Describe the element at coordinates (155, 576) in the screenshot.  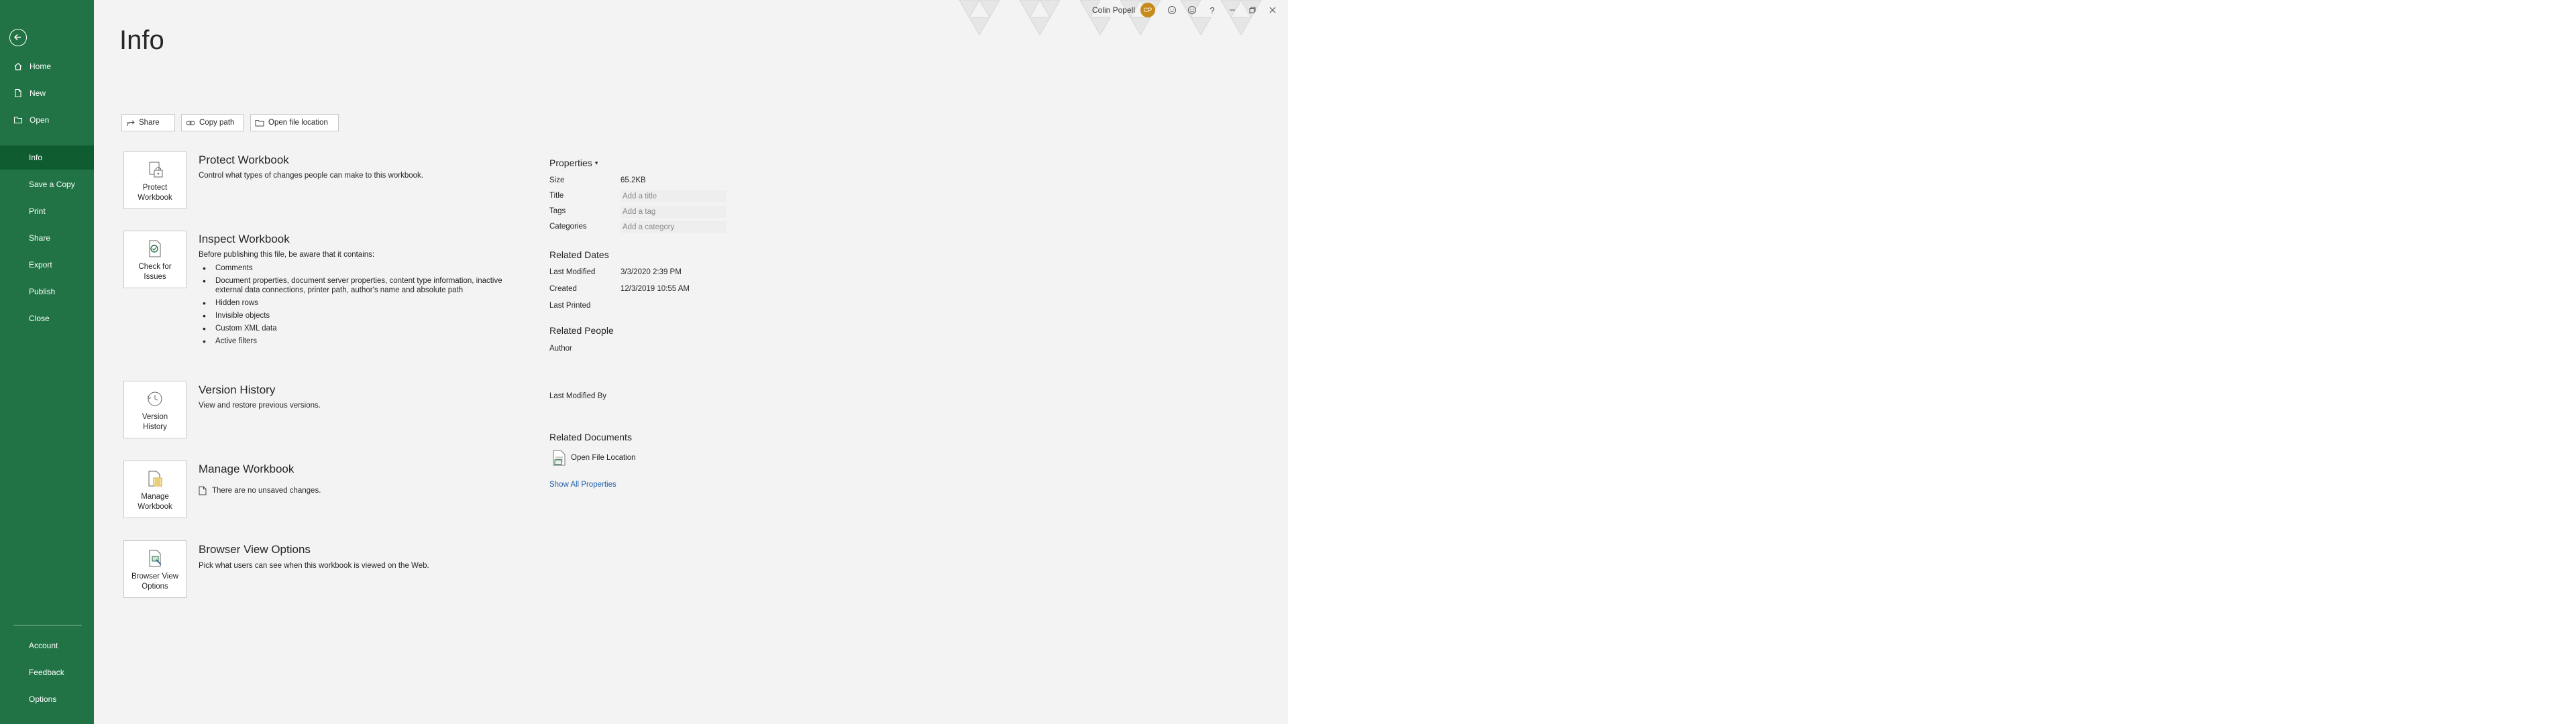
I see `browser-view-tile-label-1: Browser View` at that location.